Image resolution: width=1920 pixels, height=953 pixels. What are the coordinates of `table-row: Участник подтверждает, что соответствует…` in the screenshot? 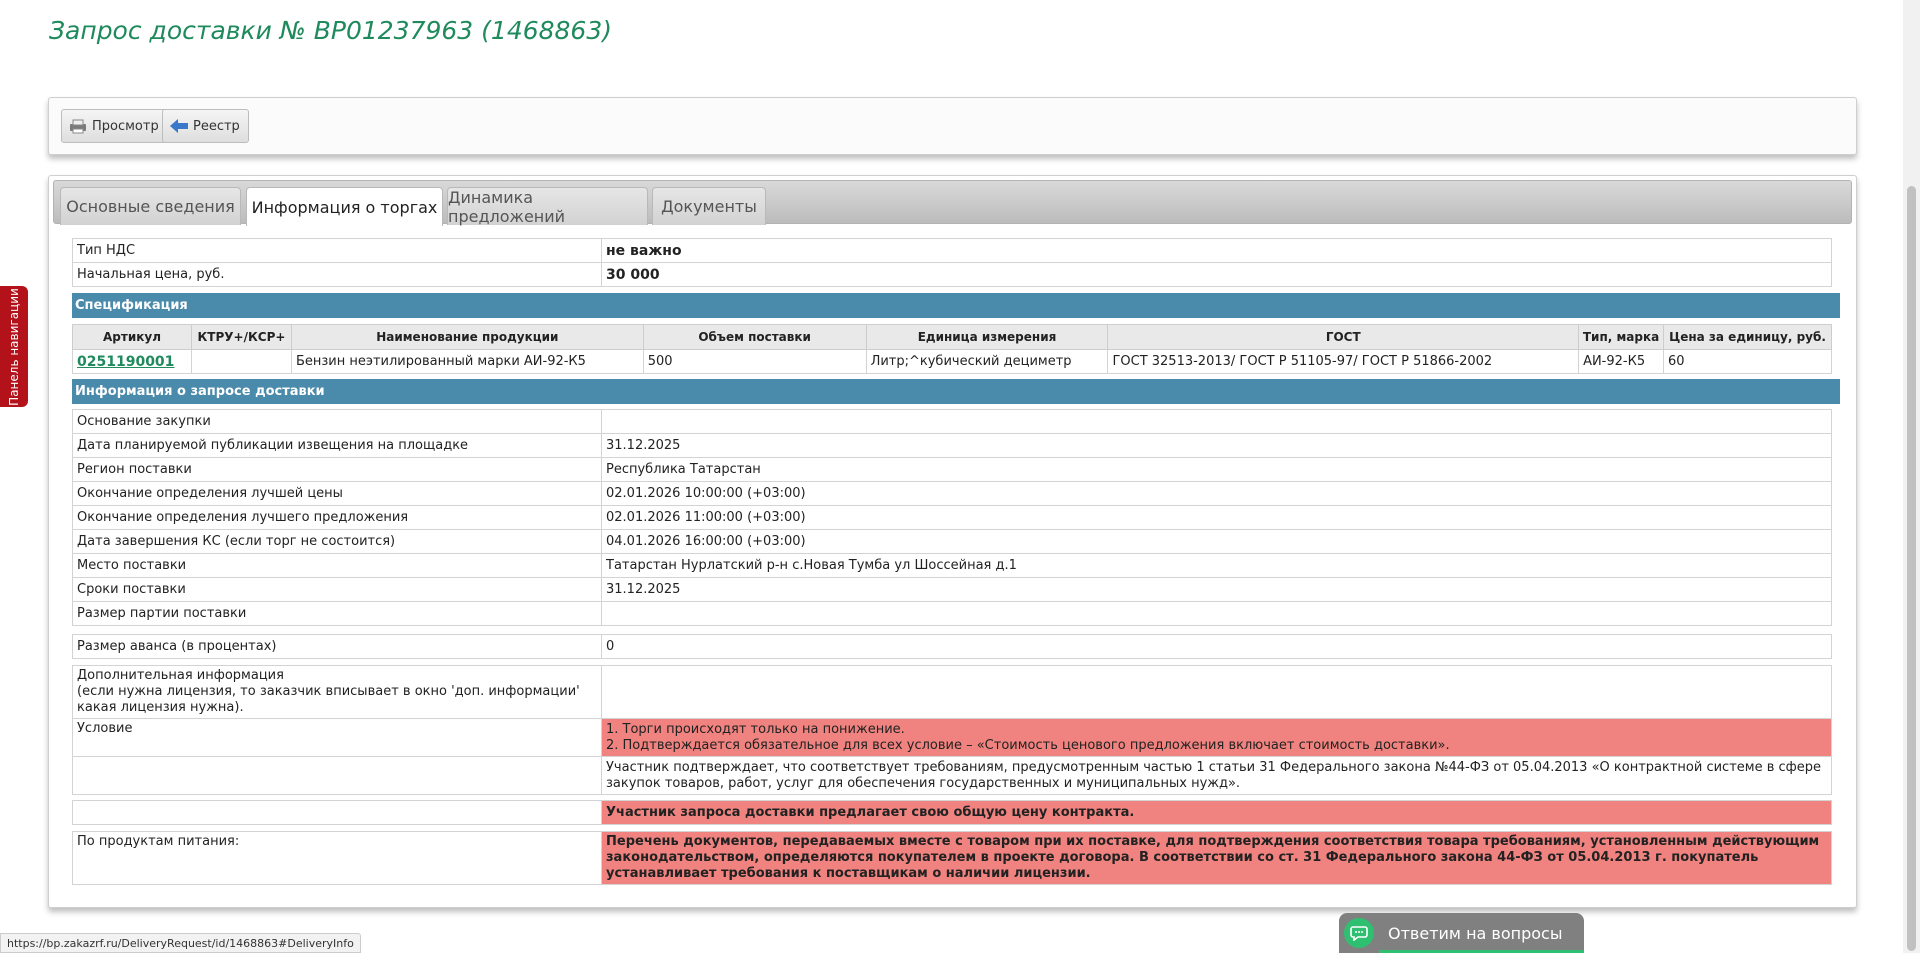 It's located at (952, 775).